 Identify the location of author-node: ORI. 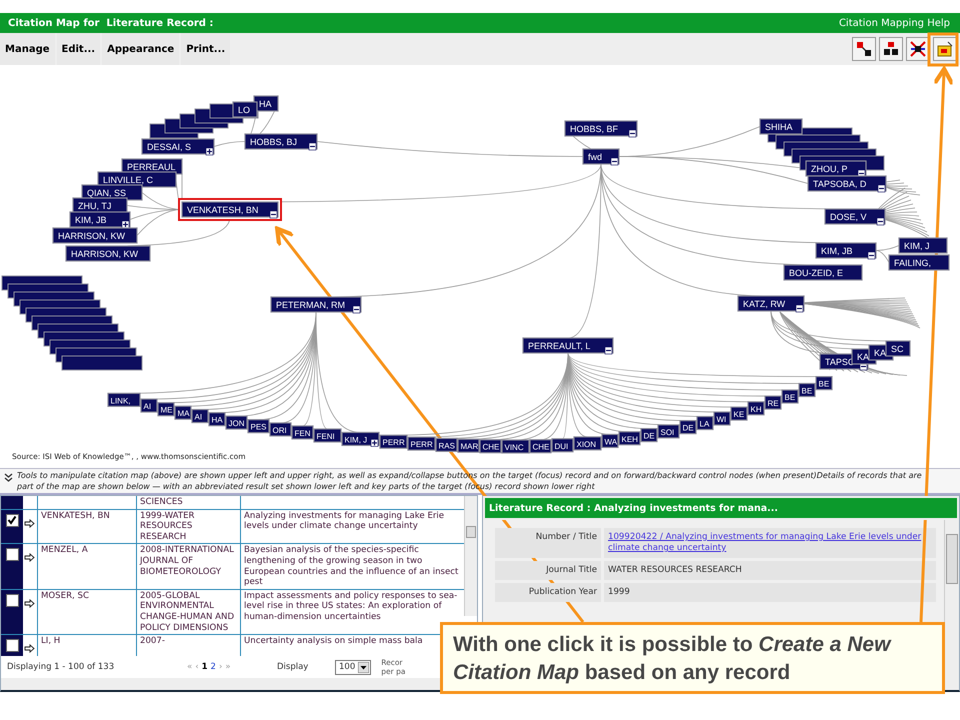
(280, 429).